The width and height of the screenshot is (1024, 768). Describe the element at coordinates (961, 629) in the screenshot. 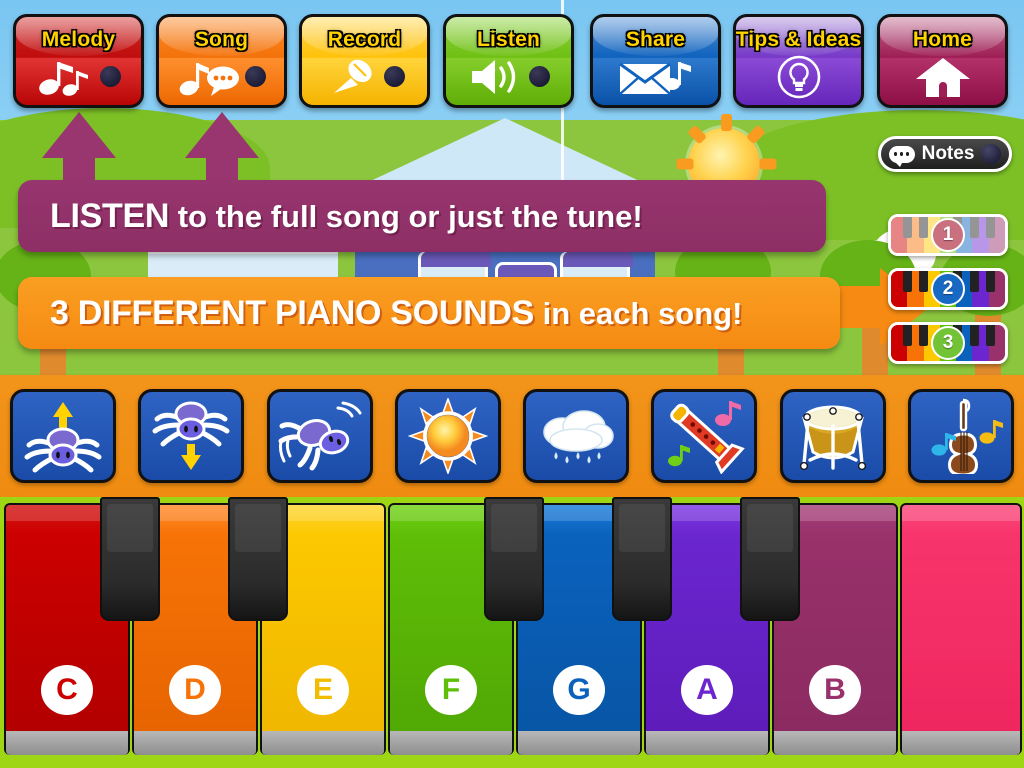

I see `white-key-C-high` at that location.